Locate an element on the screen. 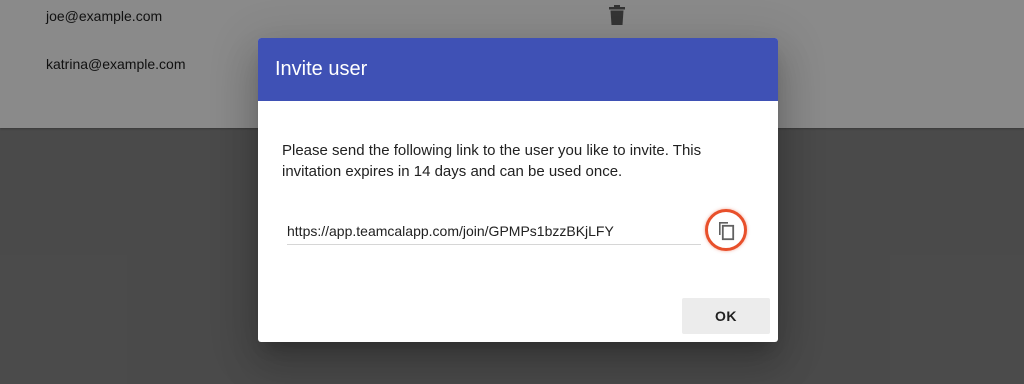 The width and height of the screenshot is (1024, 384). invite-link-input is located at coordinates (494, 231).